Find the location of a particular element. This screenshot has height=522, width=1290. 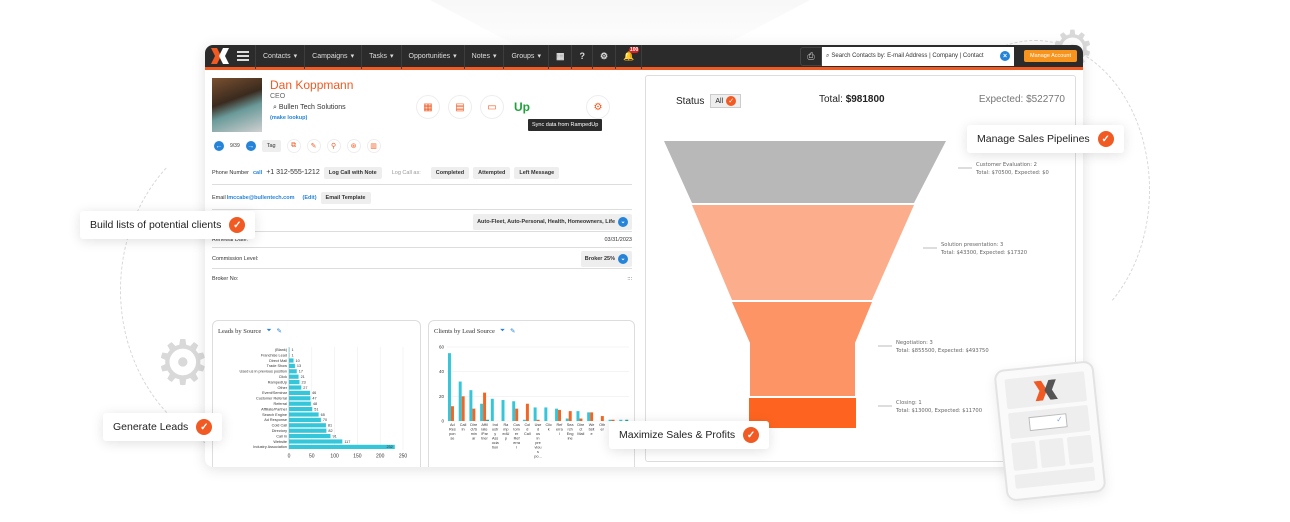

commission-select: Broker 25% ⌄ is located at coordinates (606, 258).